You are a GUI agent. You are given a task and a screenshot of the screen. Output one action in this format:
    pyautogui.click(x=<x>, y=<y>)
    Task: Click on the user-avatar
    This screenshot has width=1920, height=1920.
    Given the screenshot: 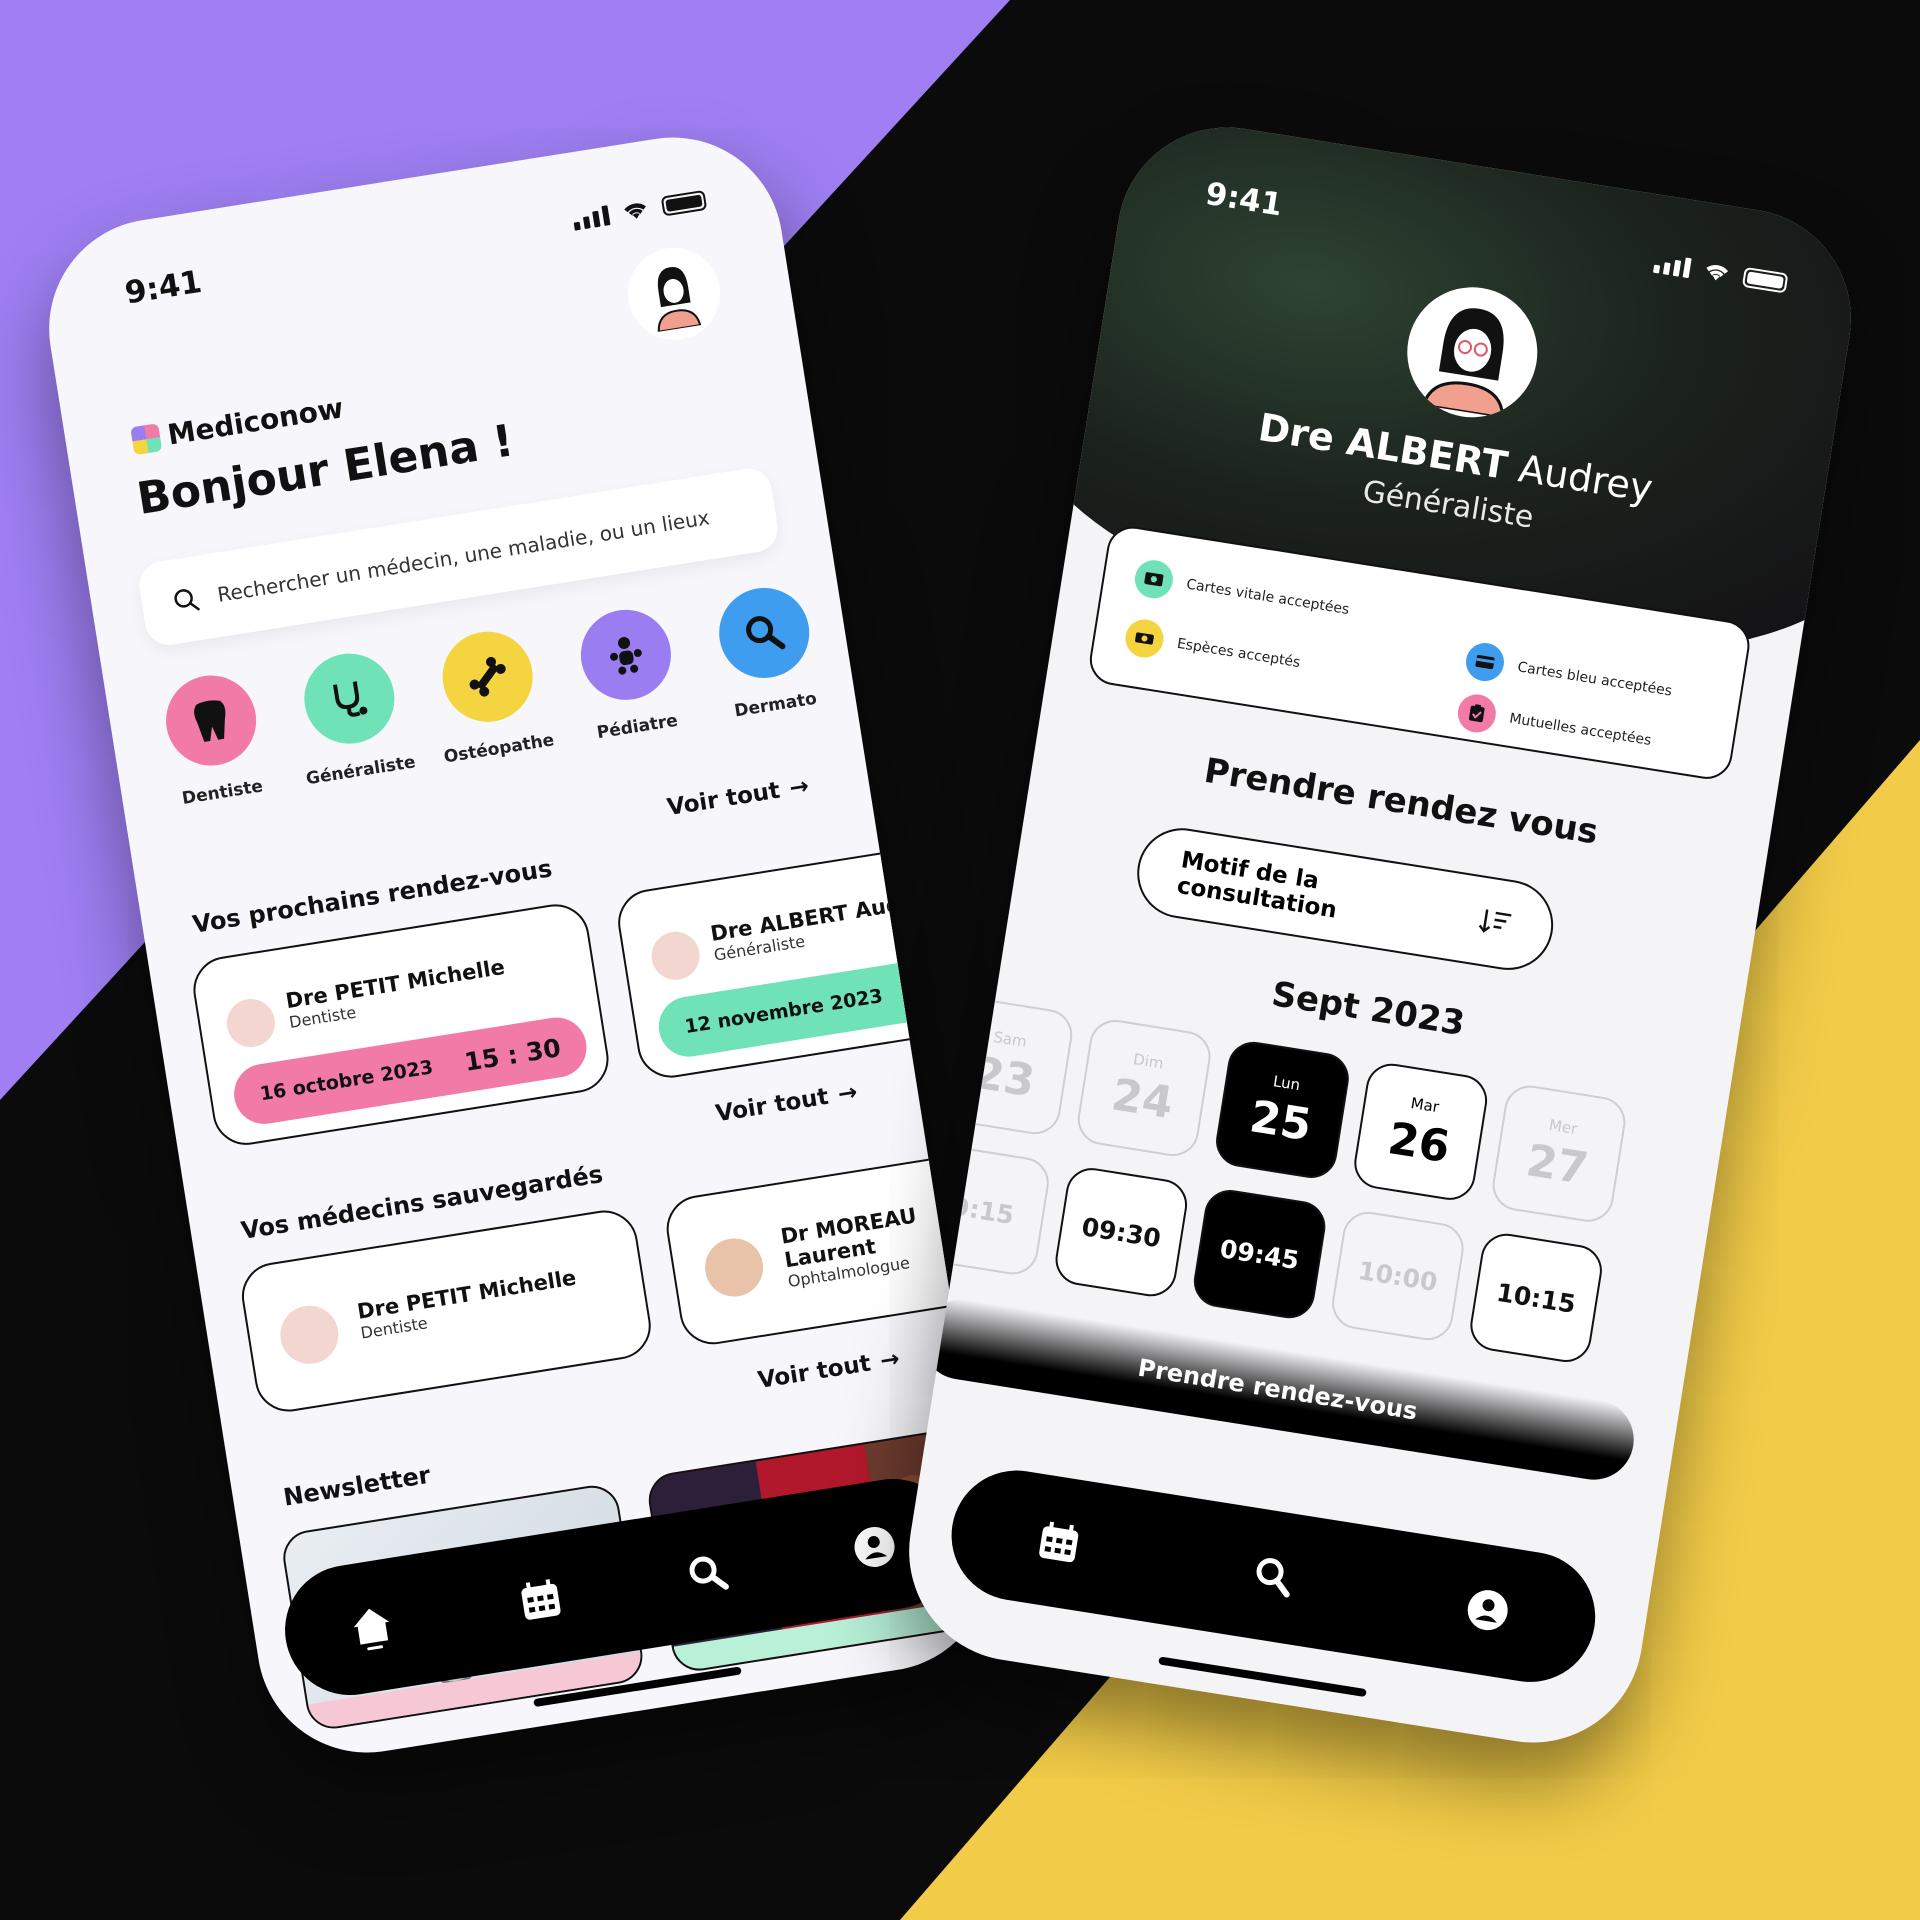 What is the action you would take?
    pyautogui.click(x=674, y=294)
    